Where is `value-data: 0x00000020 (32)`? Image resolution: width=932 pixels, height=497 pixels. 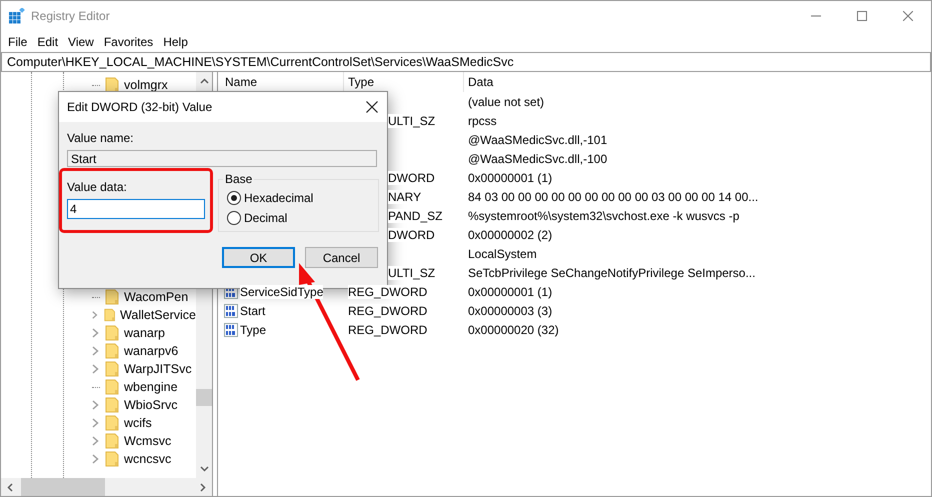 value-data: 0x00000020 (32) is located at coordinates (513, 329).